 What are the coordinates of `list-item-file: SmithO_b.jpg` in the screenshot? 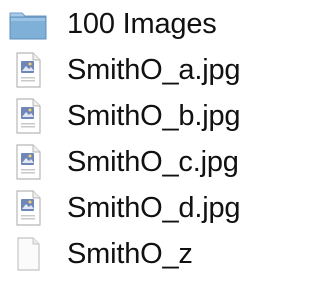 It's located at (139, 116).